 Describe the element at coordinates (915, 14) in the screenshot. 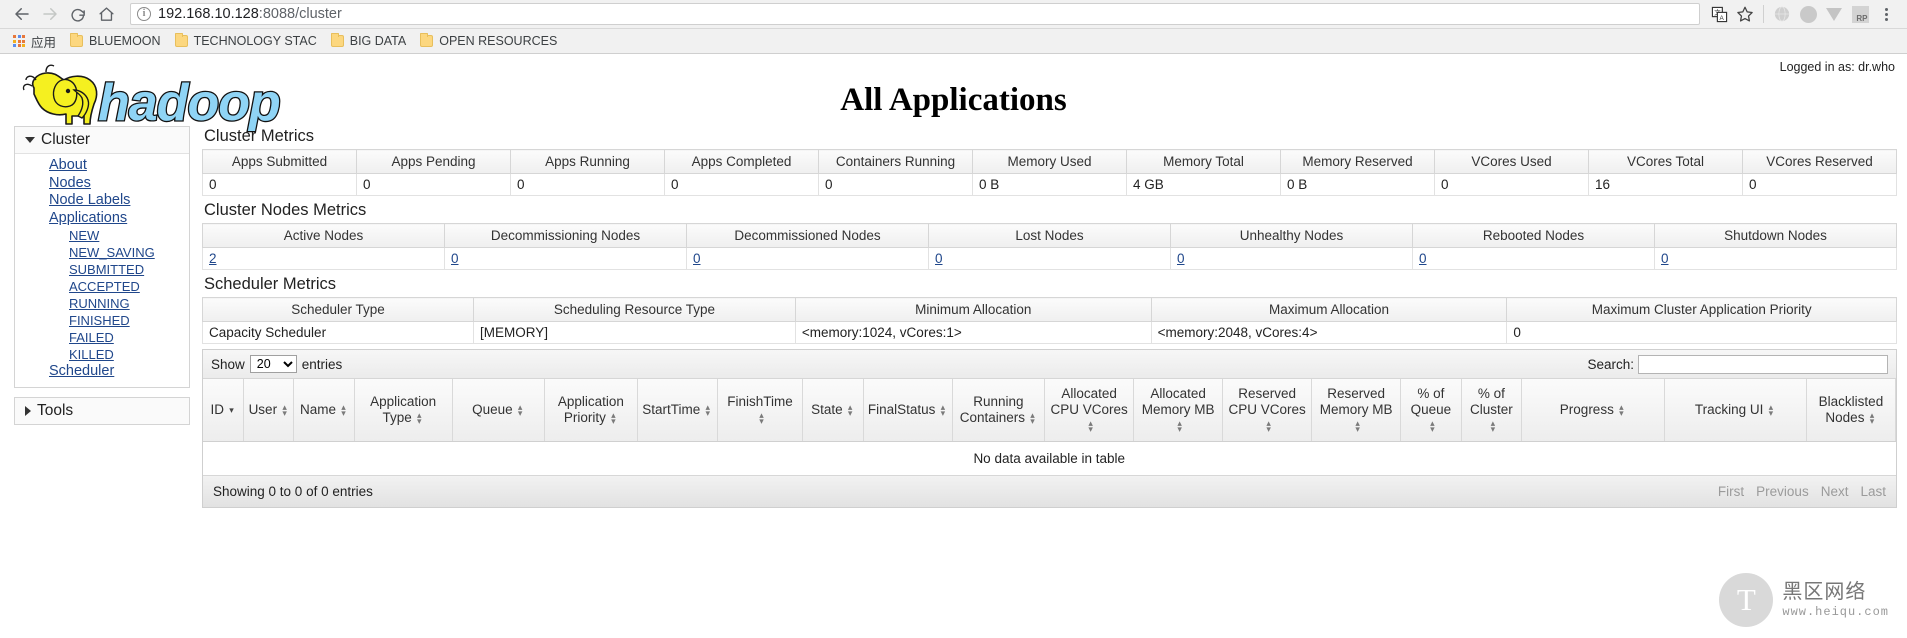

I see `address-bar: i 192.168.10.128:8088/cluster` at that location.